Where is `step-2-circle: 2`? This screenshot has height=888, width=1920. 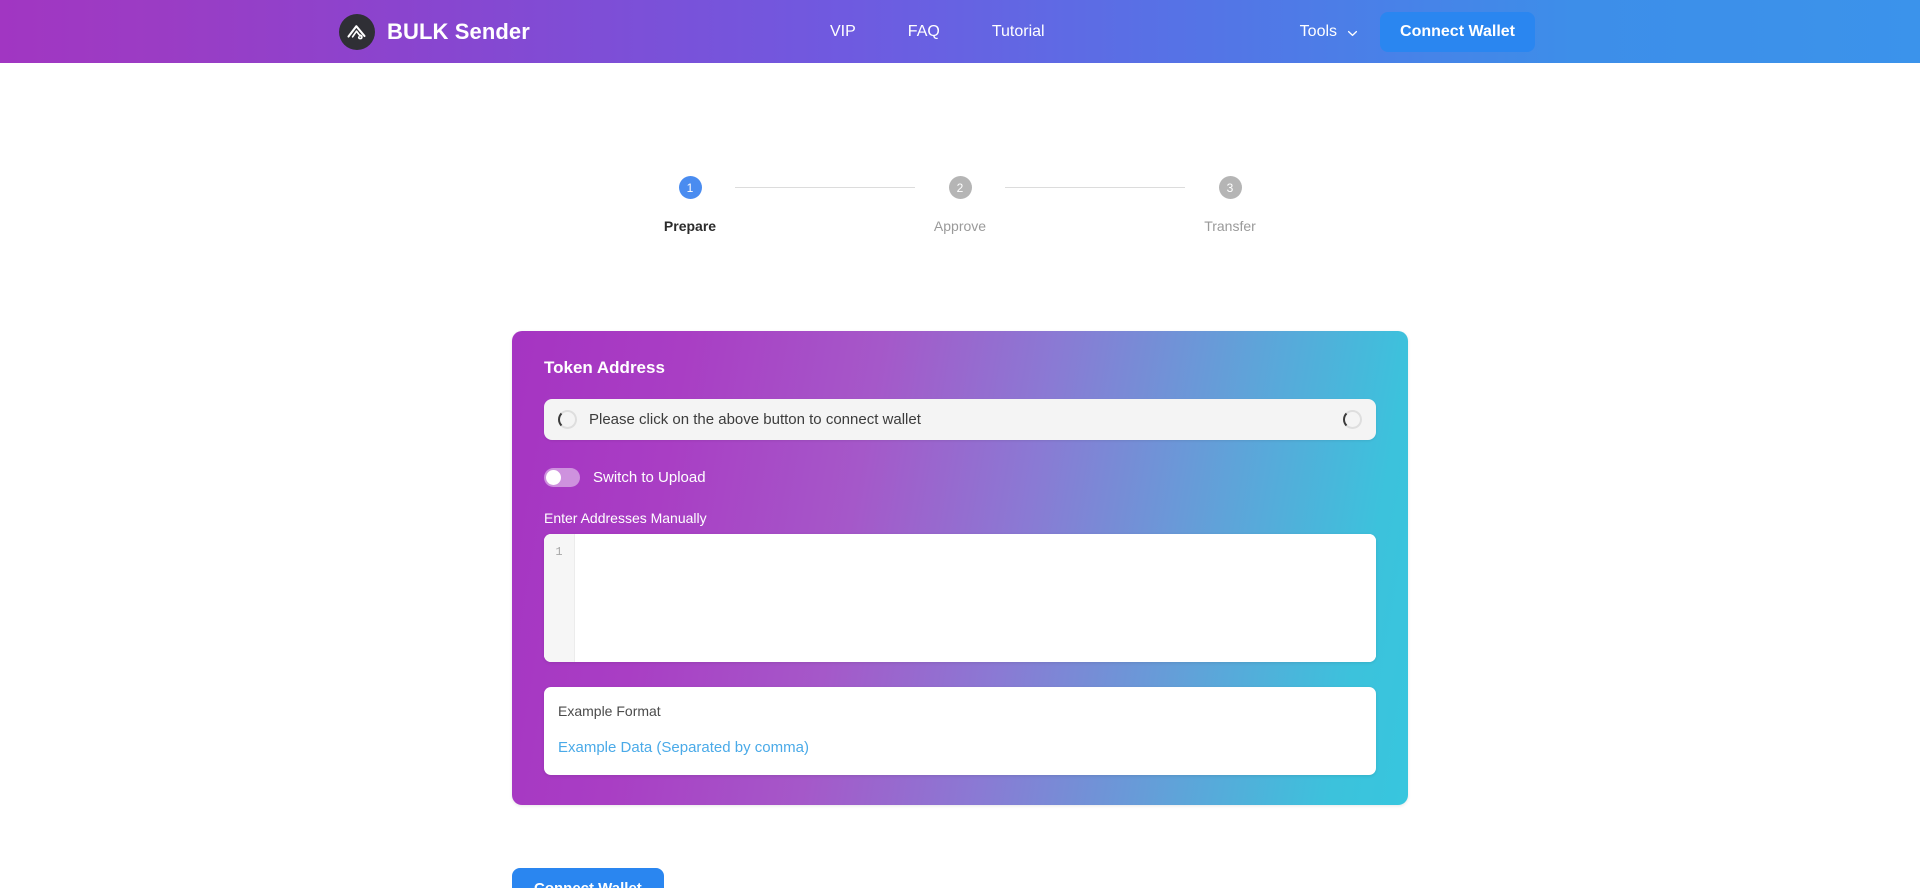 step-2-circle: 2 is located at coordinates (960, 187).